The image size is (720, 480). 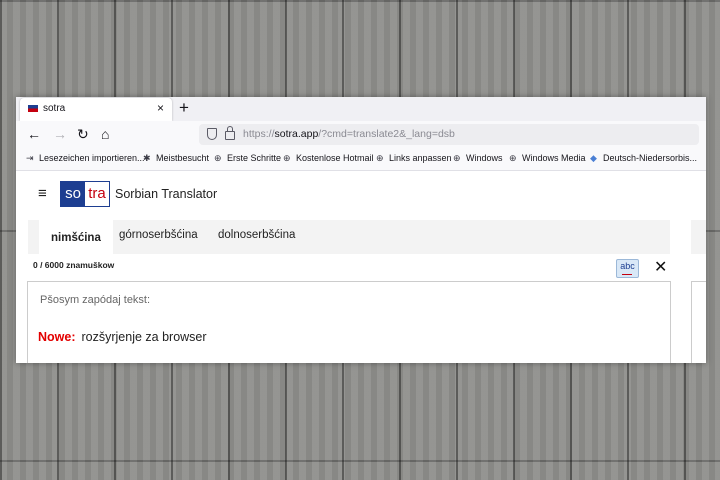 I want to click on bookmark-windows-media: ⊕ Windows Media, so click(x=547, y=158).